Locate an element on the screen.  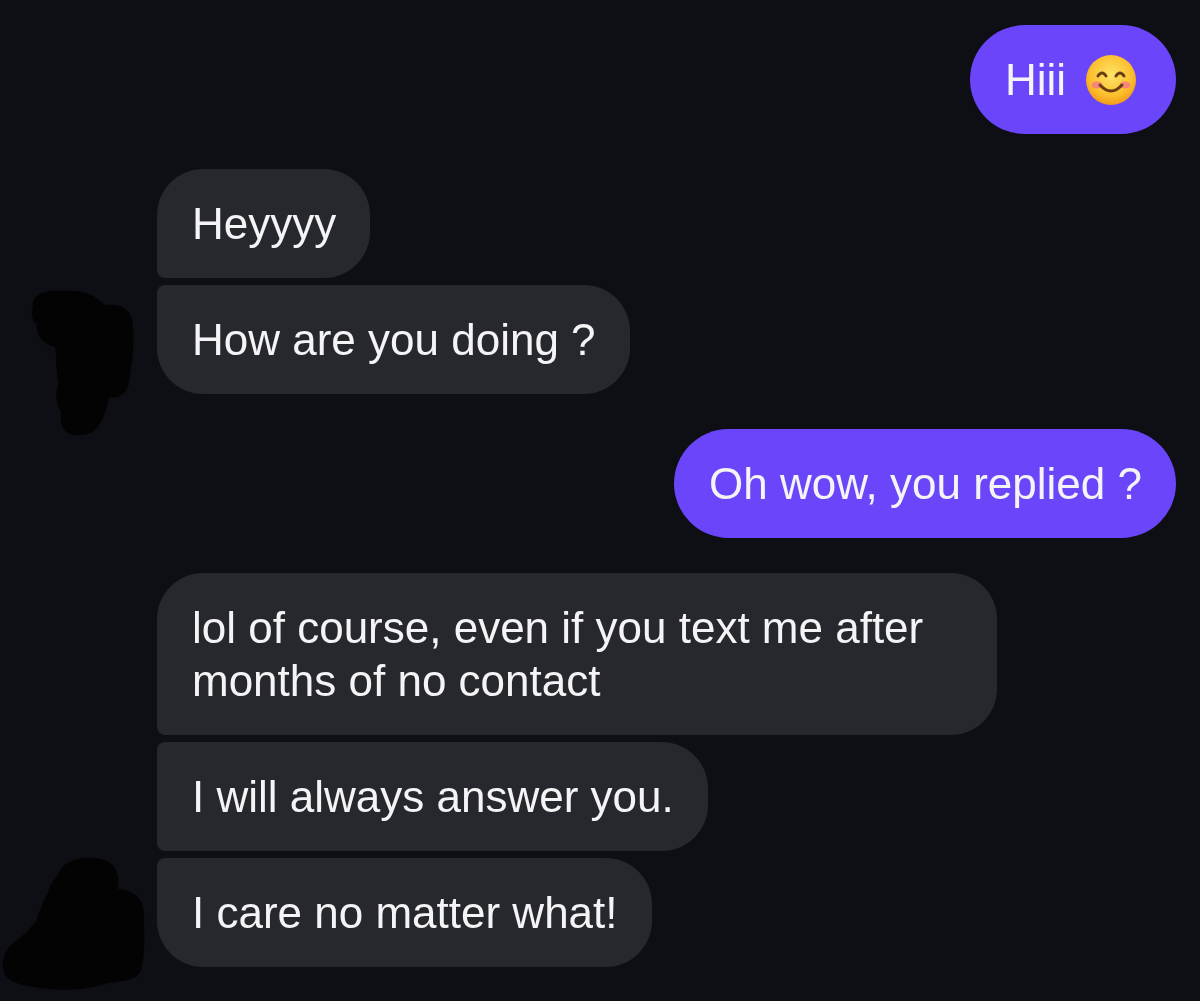
message-text: Heyyyy is located at coordinates (264, 224).